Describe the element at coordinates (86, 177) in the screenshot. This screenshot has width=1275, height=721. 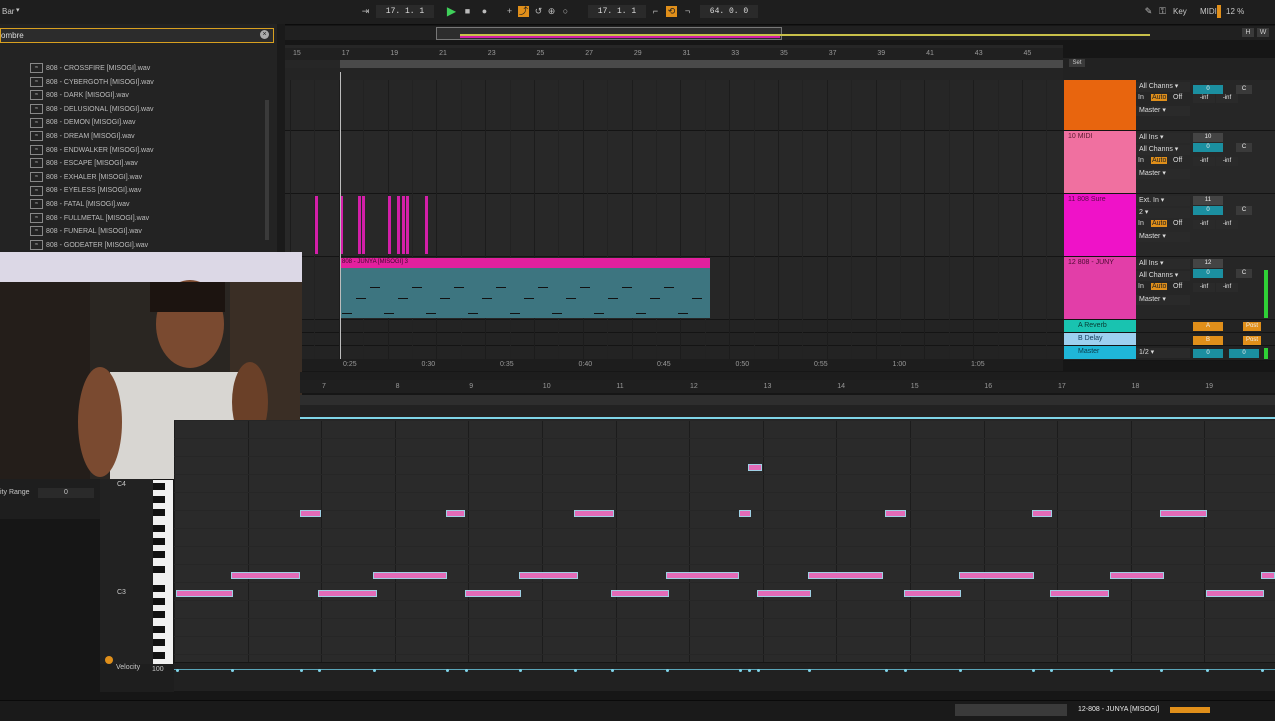
I see `browser-file-item: ≈808 - EXHALER [MISOGI].wav` at that location.